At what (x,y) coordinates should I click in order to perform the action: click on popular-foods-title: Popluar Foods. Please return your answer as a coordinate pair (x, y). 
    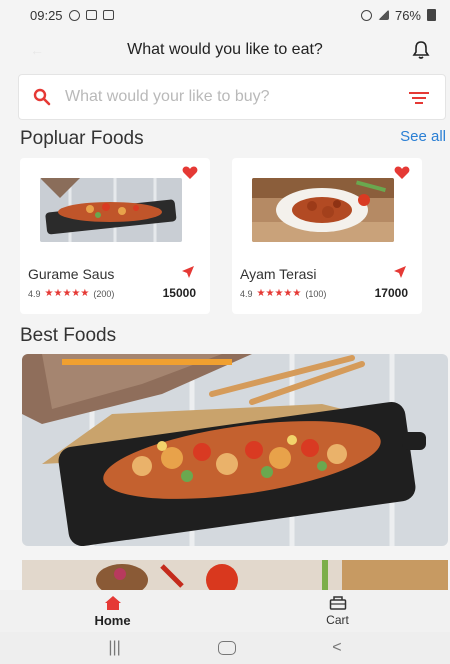
    Looking at the image, I should click on (82, 138).